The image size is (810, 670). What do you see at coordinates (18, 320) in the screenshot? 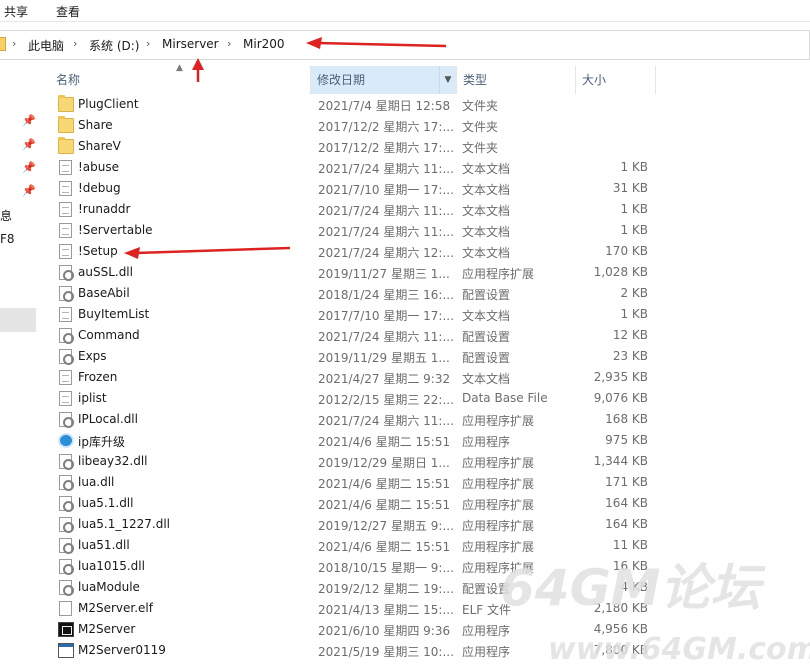
I see `nav-item-selected` at bounding box center [18, 320].